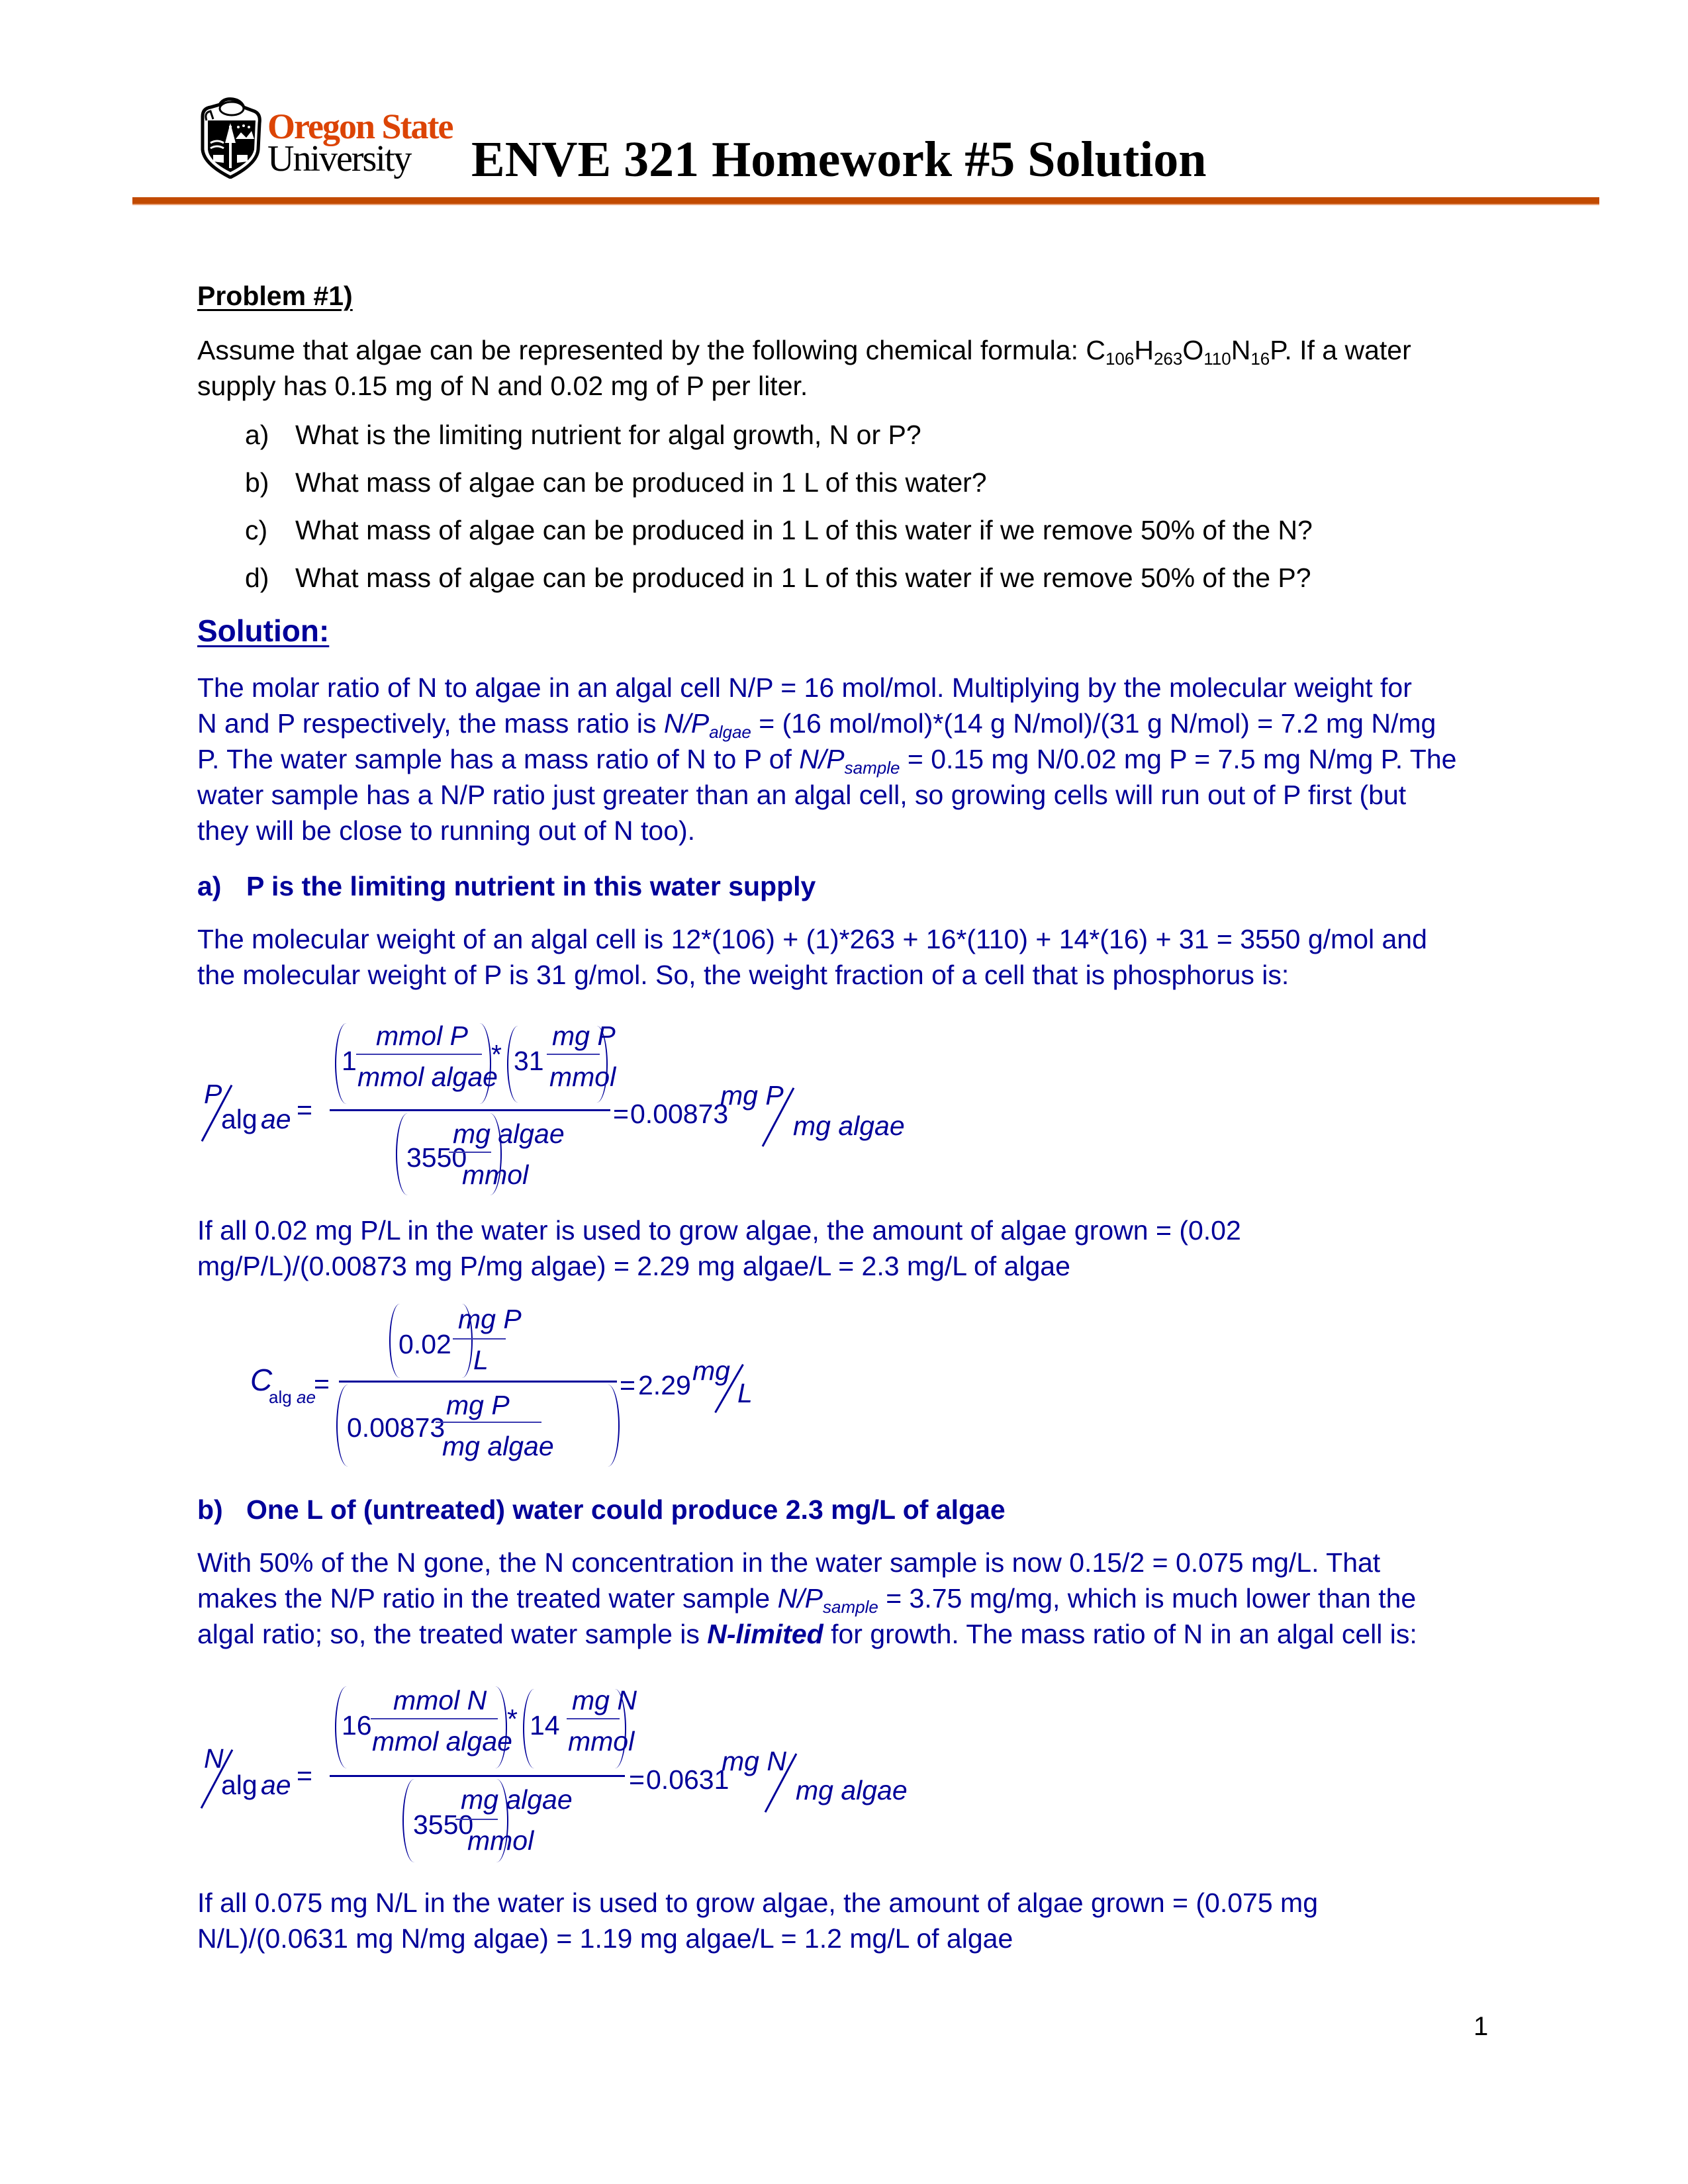 This screenshot has width=1688, height=2184. Describe the element at coordinates (865, 200) in the screenshot. I see `header-divider` at that location.